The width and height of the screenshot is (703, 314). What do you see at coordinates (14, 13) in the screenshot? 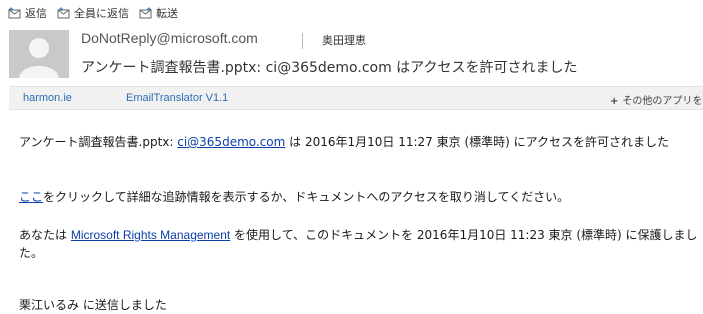
I see `reply-icon` at bounding box center [14, 13].